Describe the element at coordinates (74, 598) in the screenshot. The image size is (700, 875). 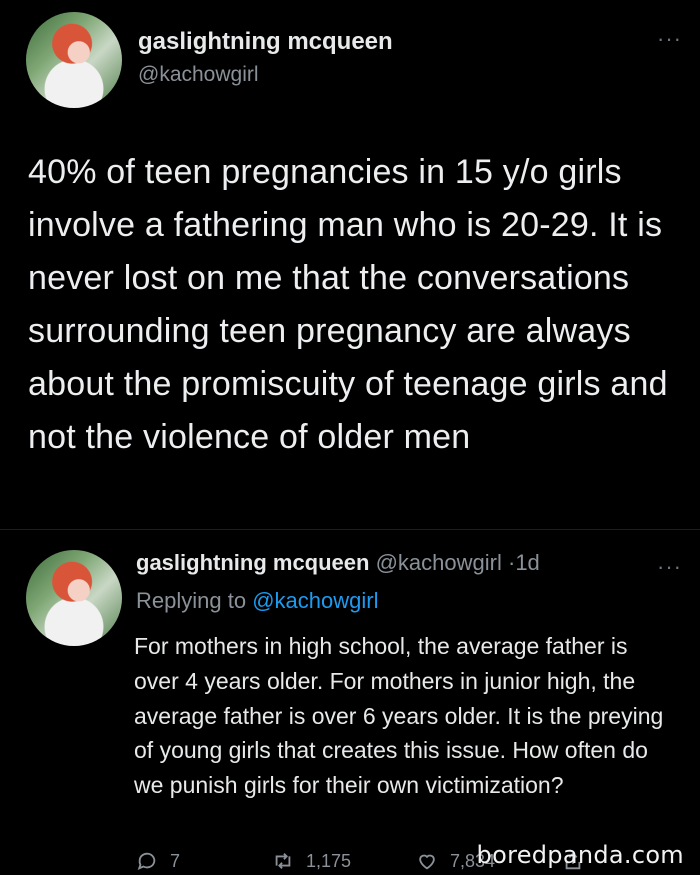
I see `reply-author-avatar` at that location.